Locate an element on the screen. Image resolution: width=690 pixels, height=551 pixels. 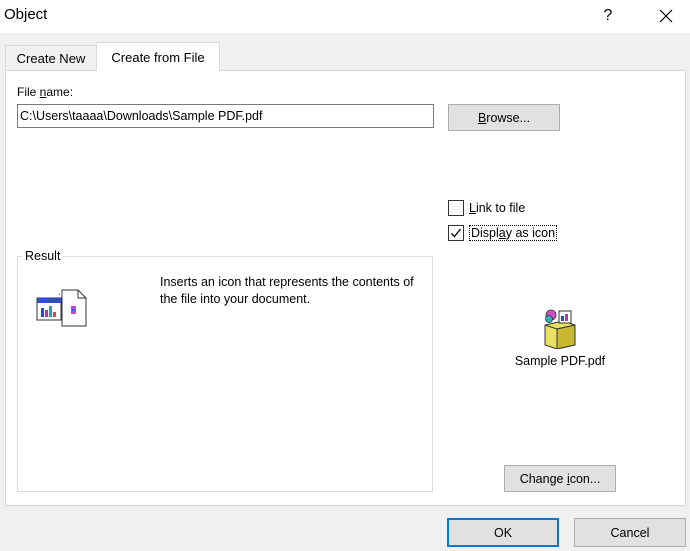
cancel-label: Cancel is located at coordinates (630, 532).